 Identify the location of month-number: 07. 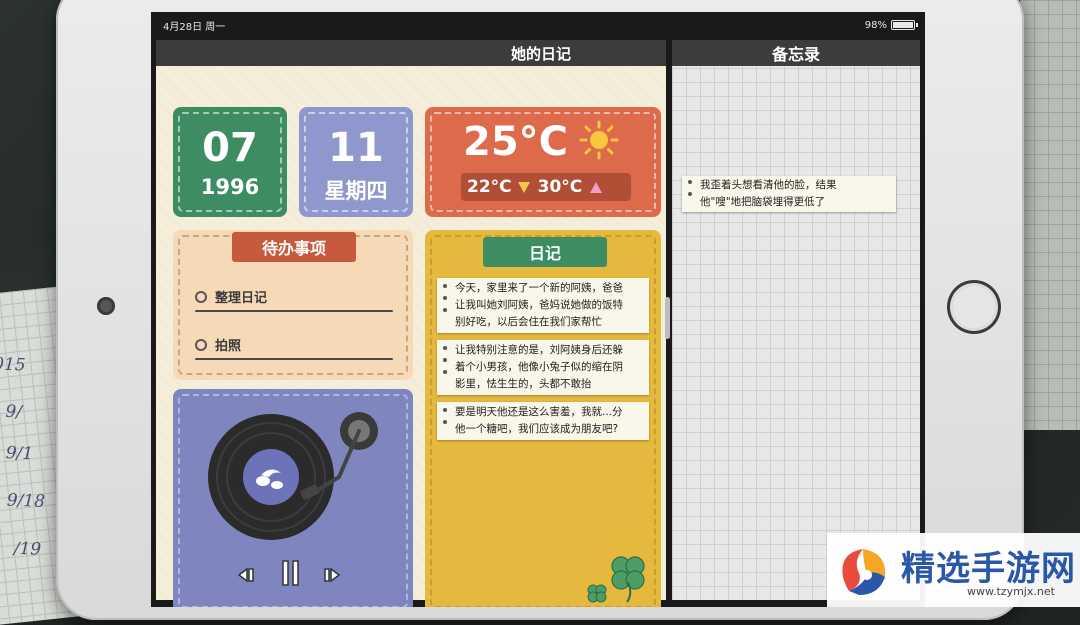
(230, 148).